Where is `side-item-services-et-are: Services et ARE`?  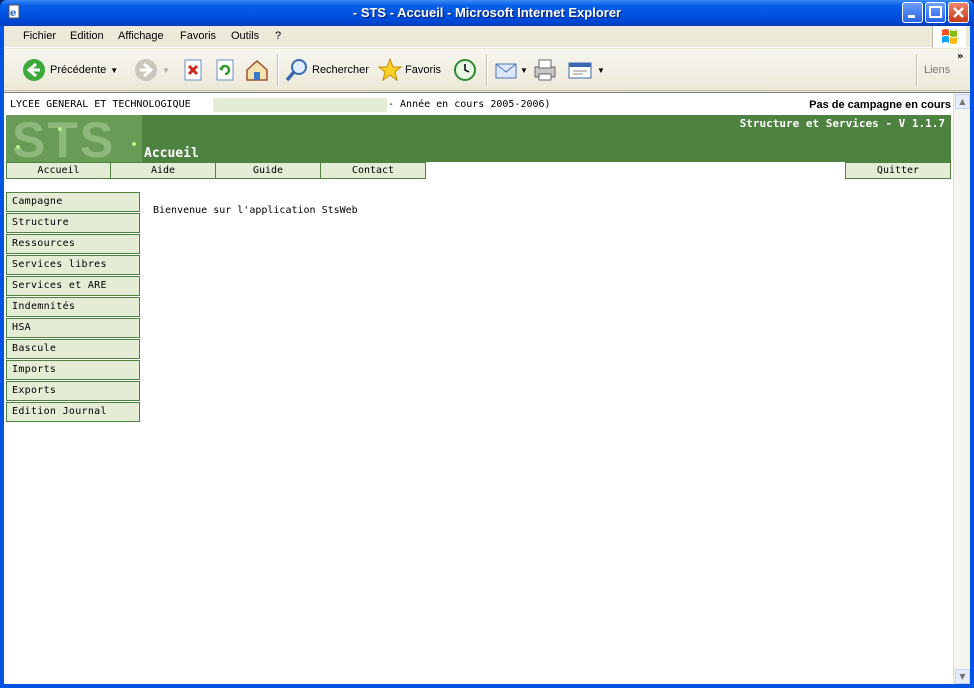
side-item-services-et-are: Services et ARE is located at coordinates (73, 286).